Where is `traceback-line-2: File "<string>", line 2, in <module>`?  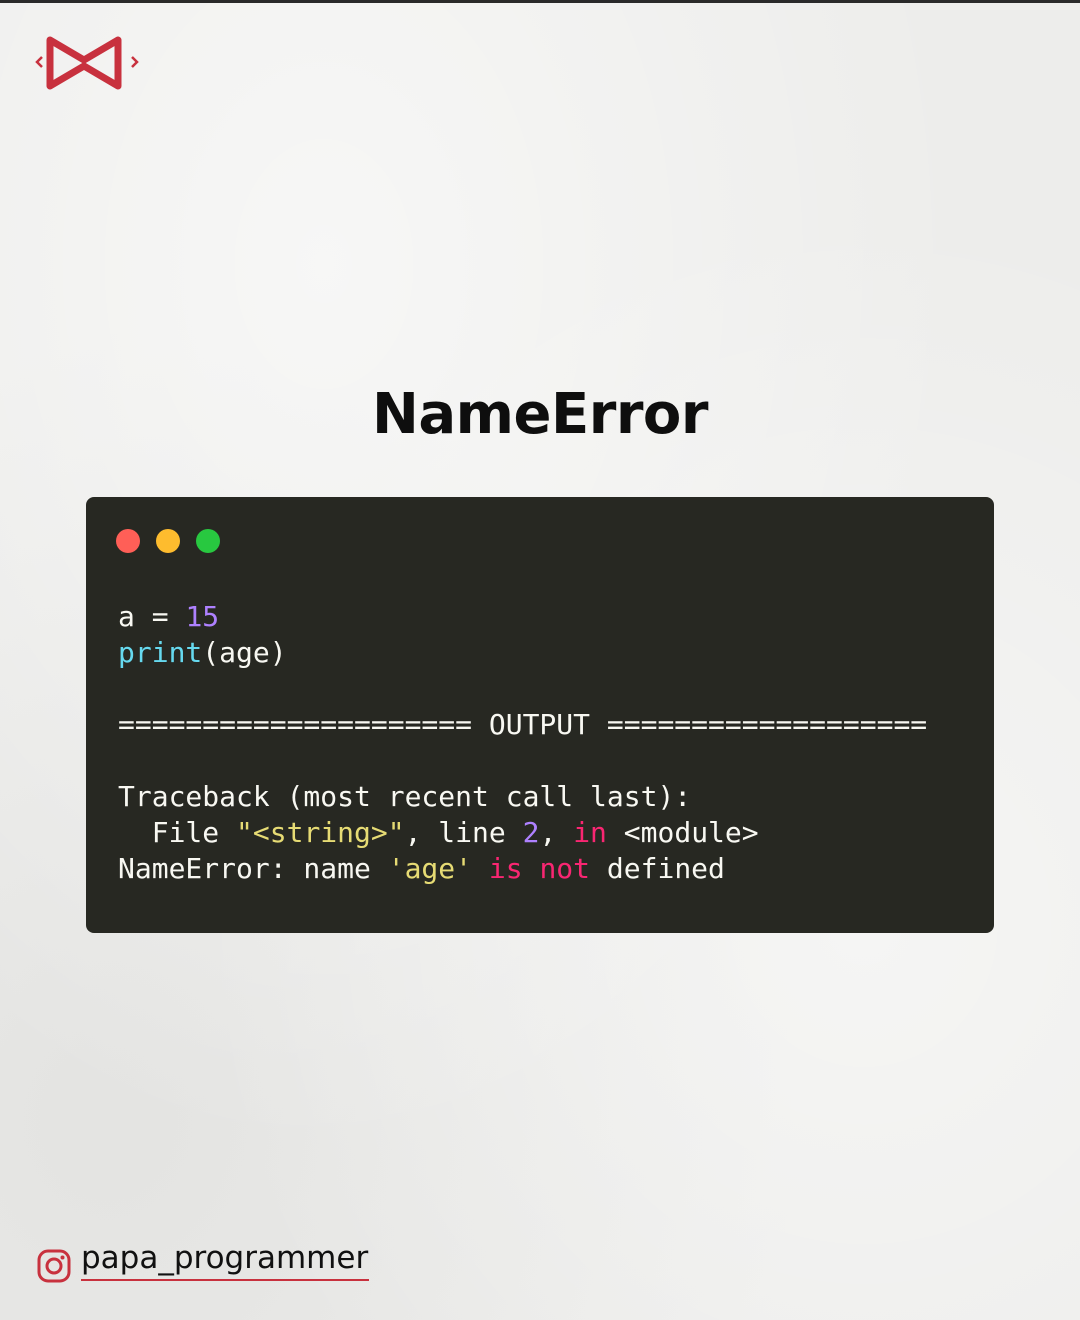 traceback-line-2: File "<string>", line 2, in <module> is located at coordinates (438, 832).